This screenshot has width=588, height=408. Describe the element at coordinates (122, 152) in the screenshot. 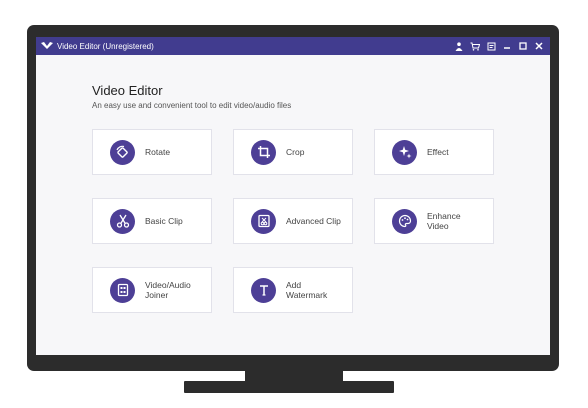

I see `rotate-icon` at that location.